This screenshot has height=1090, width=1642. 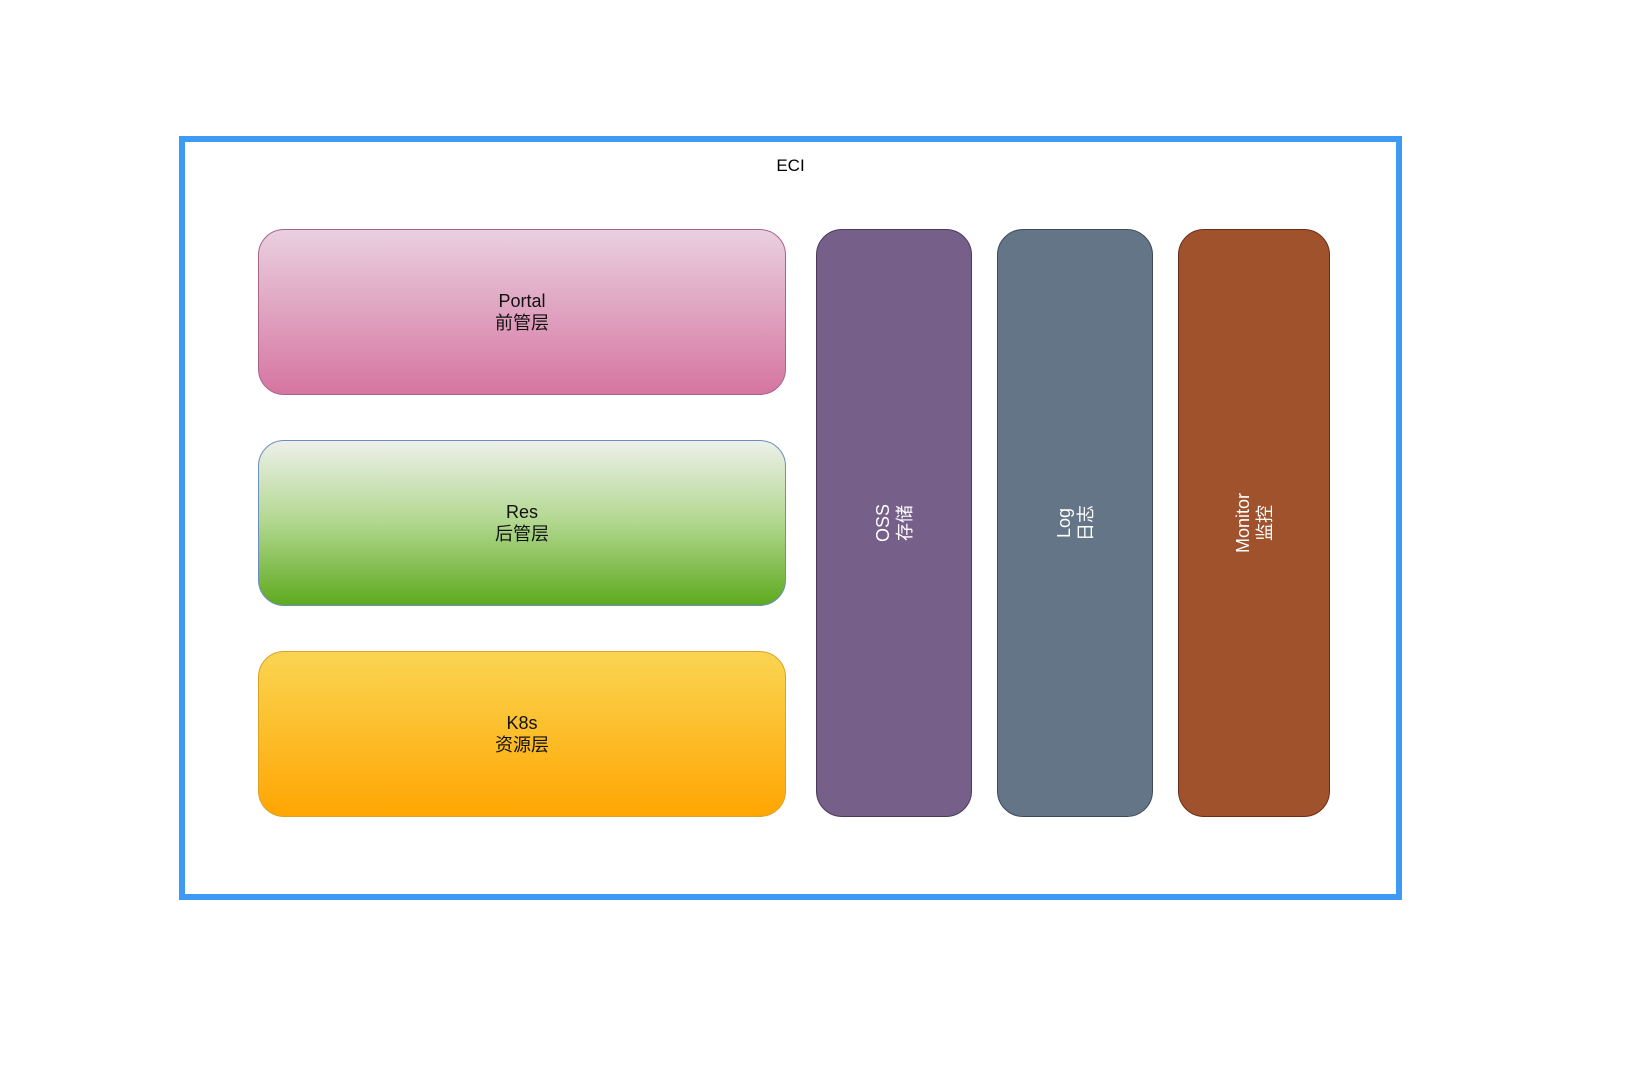 What do you see at coordinates (522, 523) in the screenshot?
I see `res-layer-box: Res 后管层` at bounding box center [522, 523].